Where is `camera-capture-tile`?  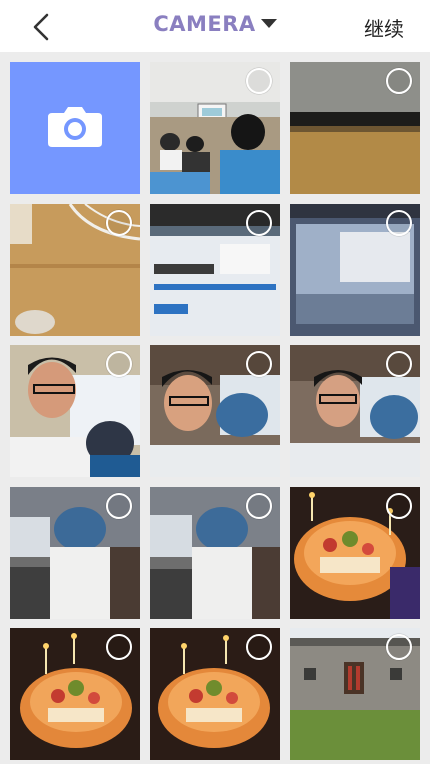 camera-capture-tile is located at coordinates (75, 128).